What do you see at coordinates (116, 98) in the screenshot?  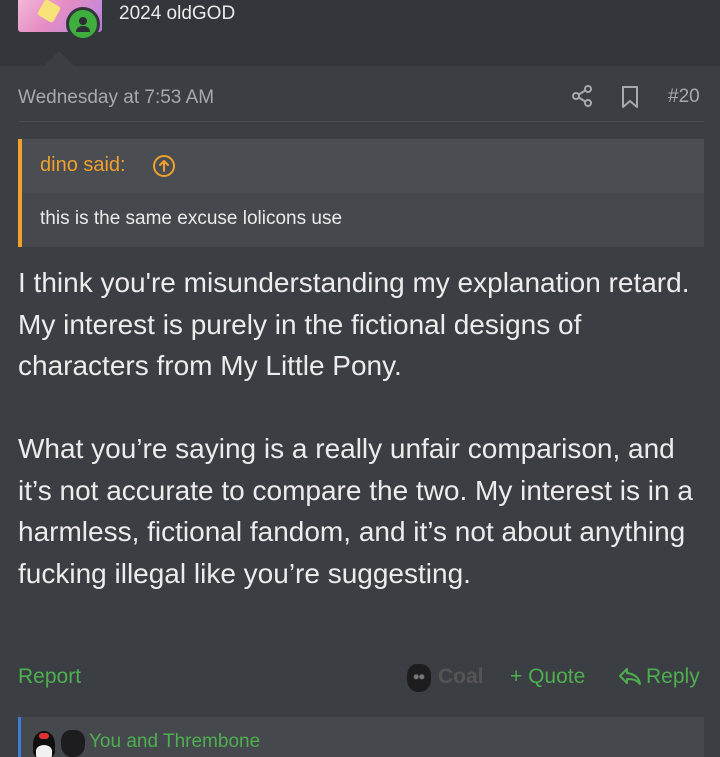 I see `post-timestamp: Wednesday at 7:53 AM` at bounding box center [116, 98].